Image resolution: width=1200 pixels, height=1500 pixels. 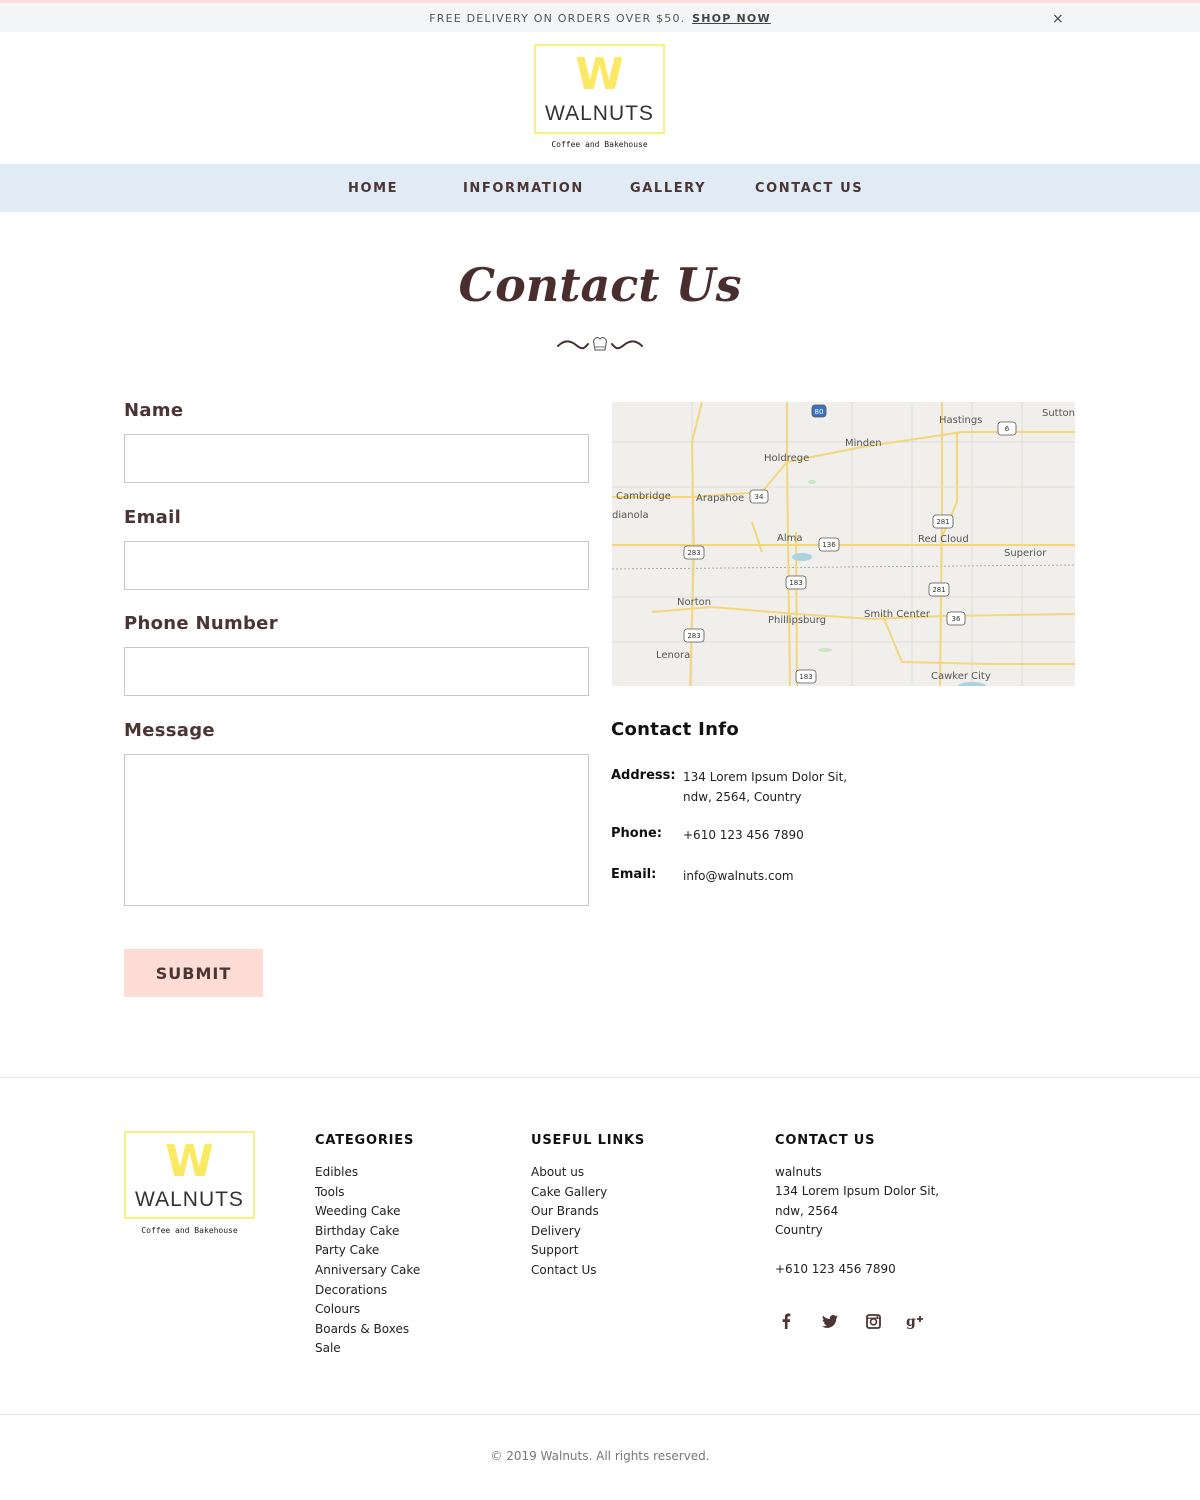 What do you see at coordinates (367, 1349) in the screenshot?
I see `footer-link: Sale` at bounding box center [367, 1349].